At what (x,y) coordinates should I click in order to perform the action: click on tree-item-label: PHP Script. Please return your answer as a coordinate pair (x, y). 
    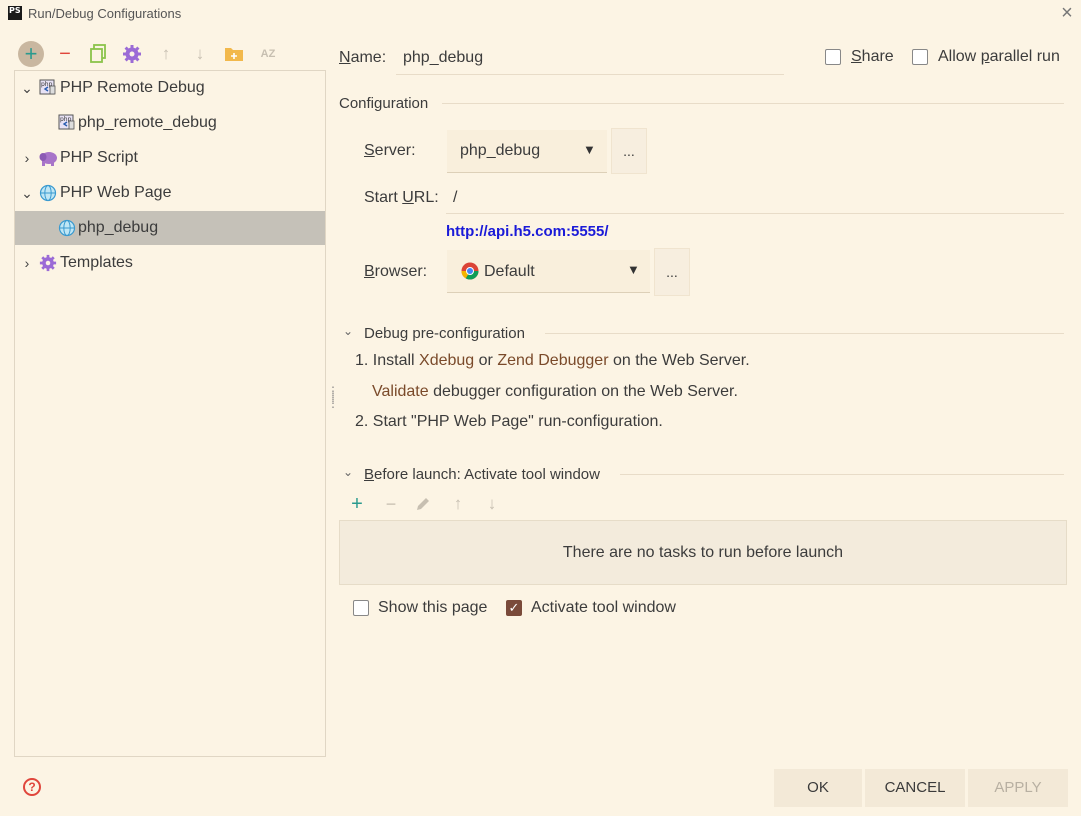
    Looking at the image, I should click on (99, 157).